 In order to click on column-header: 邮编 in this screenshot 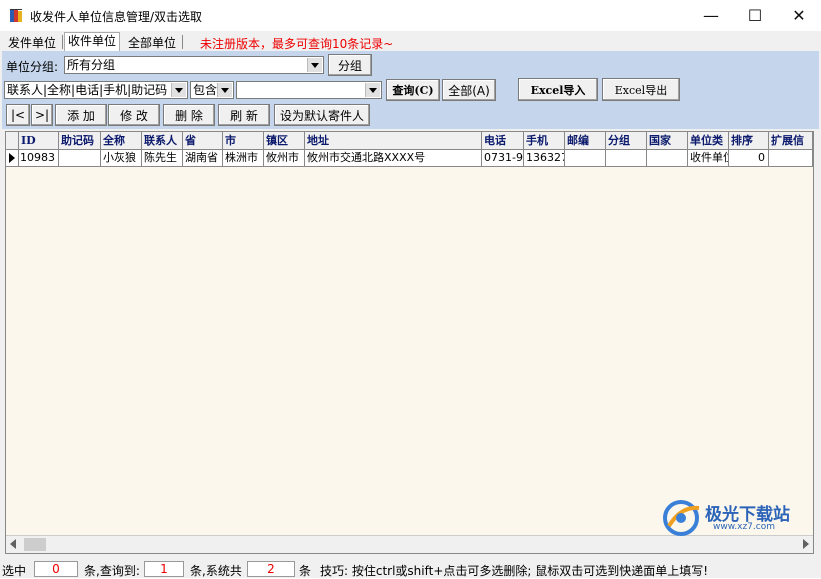, I will do `click(585, 140)`.